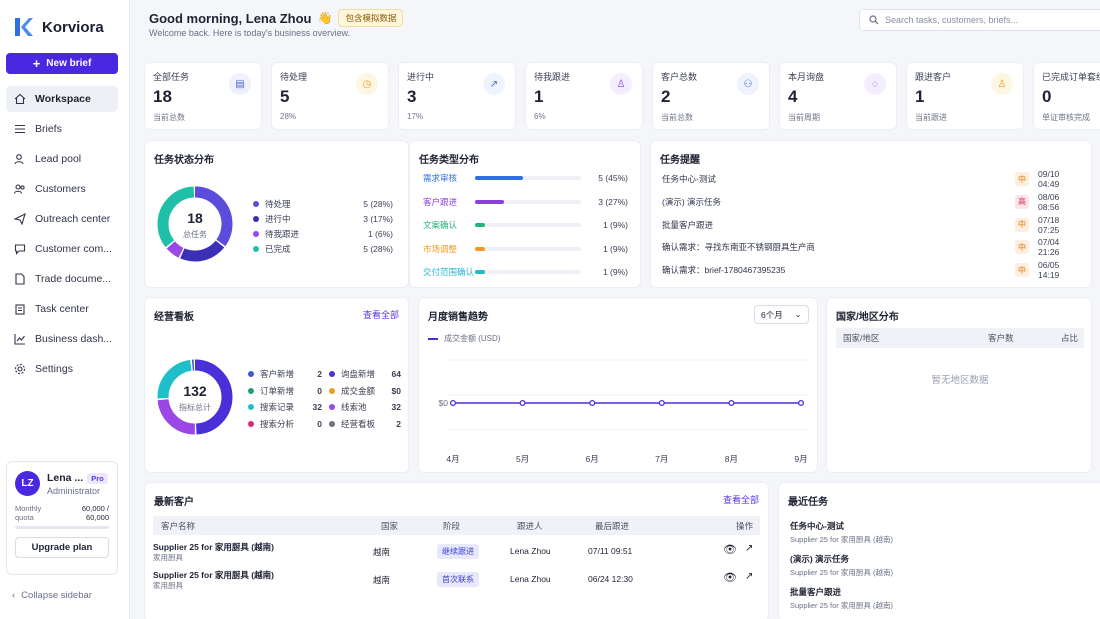 This screenshot has width=1100, height=619. Describe the element at coordinates (1071, 77) in the screenshot. I see `stat-label: 已完成订单套组` at that location.